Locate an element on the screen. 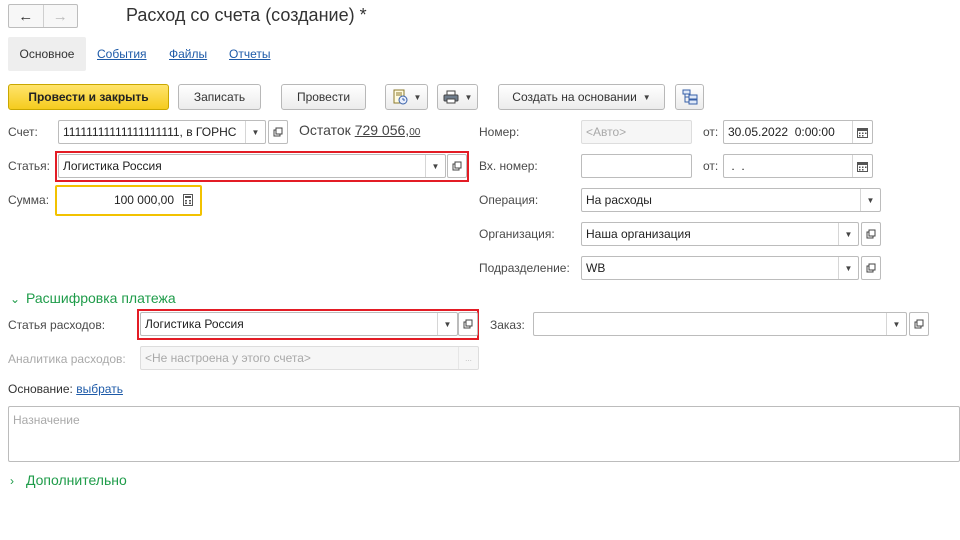  arrow-left-icon: ← is located at coordinates (26, 16).